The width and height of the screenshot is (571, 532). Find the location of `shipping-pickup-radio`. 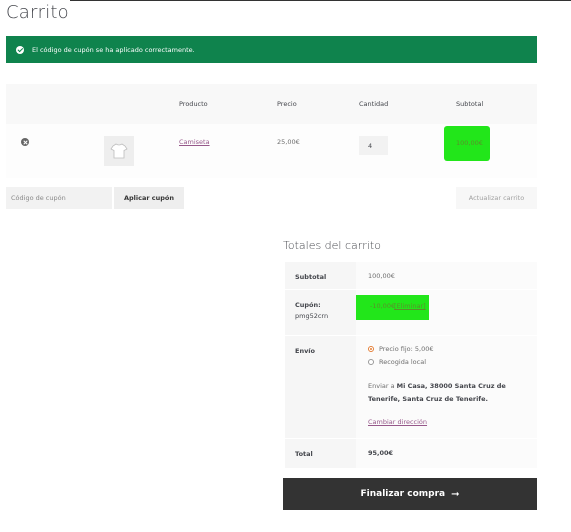

shipping-pickup-radio is located at coordinates (371, 362).